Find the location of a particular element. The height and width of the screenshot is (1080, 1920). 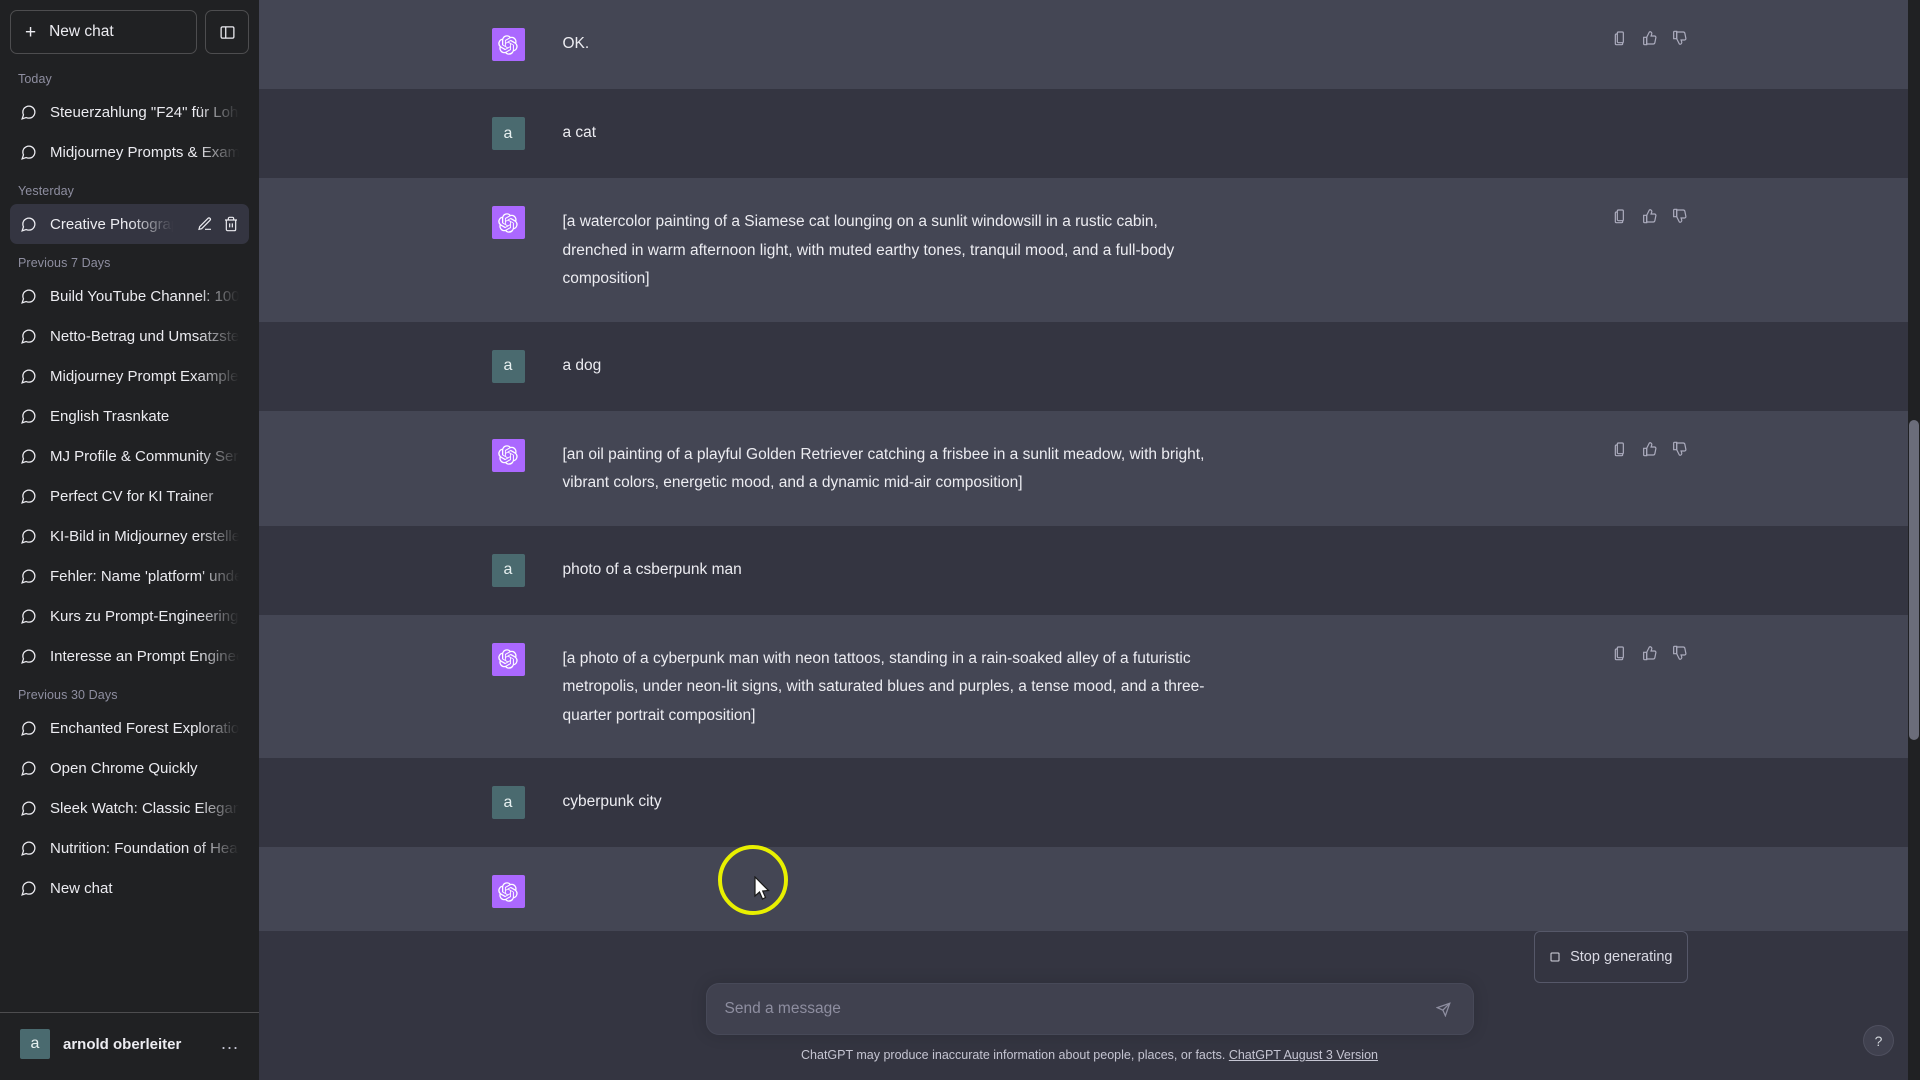

page-scrollbar-track is located at coordinates (1914, 540).